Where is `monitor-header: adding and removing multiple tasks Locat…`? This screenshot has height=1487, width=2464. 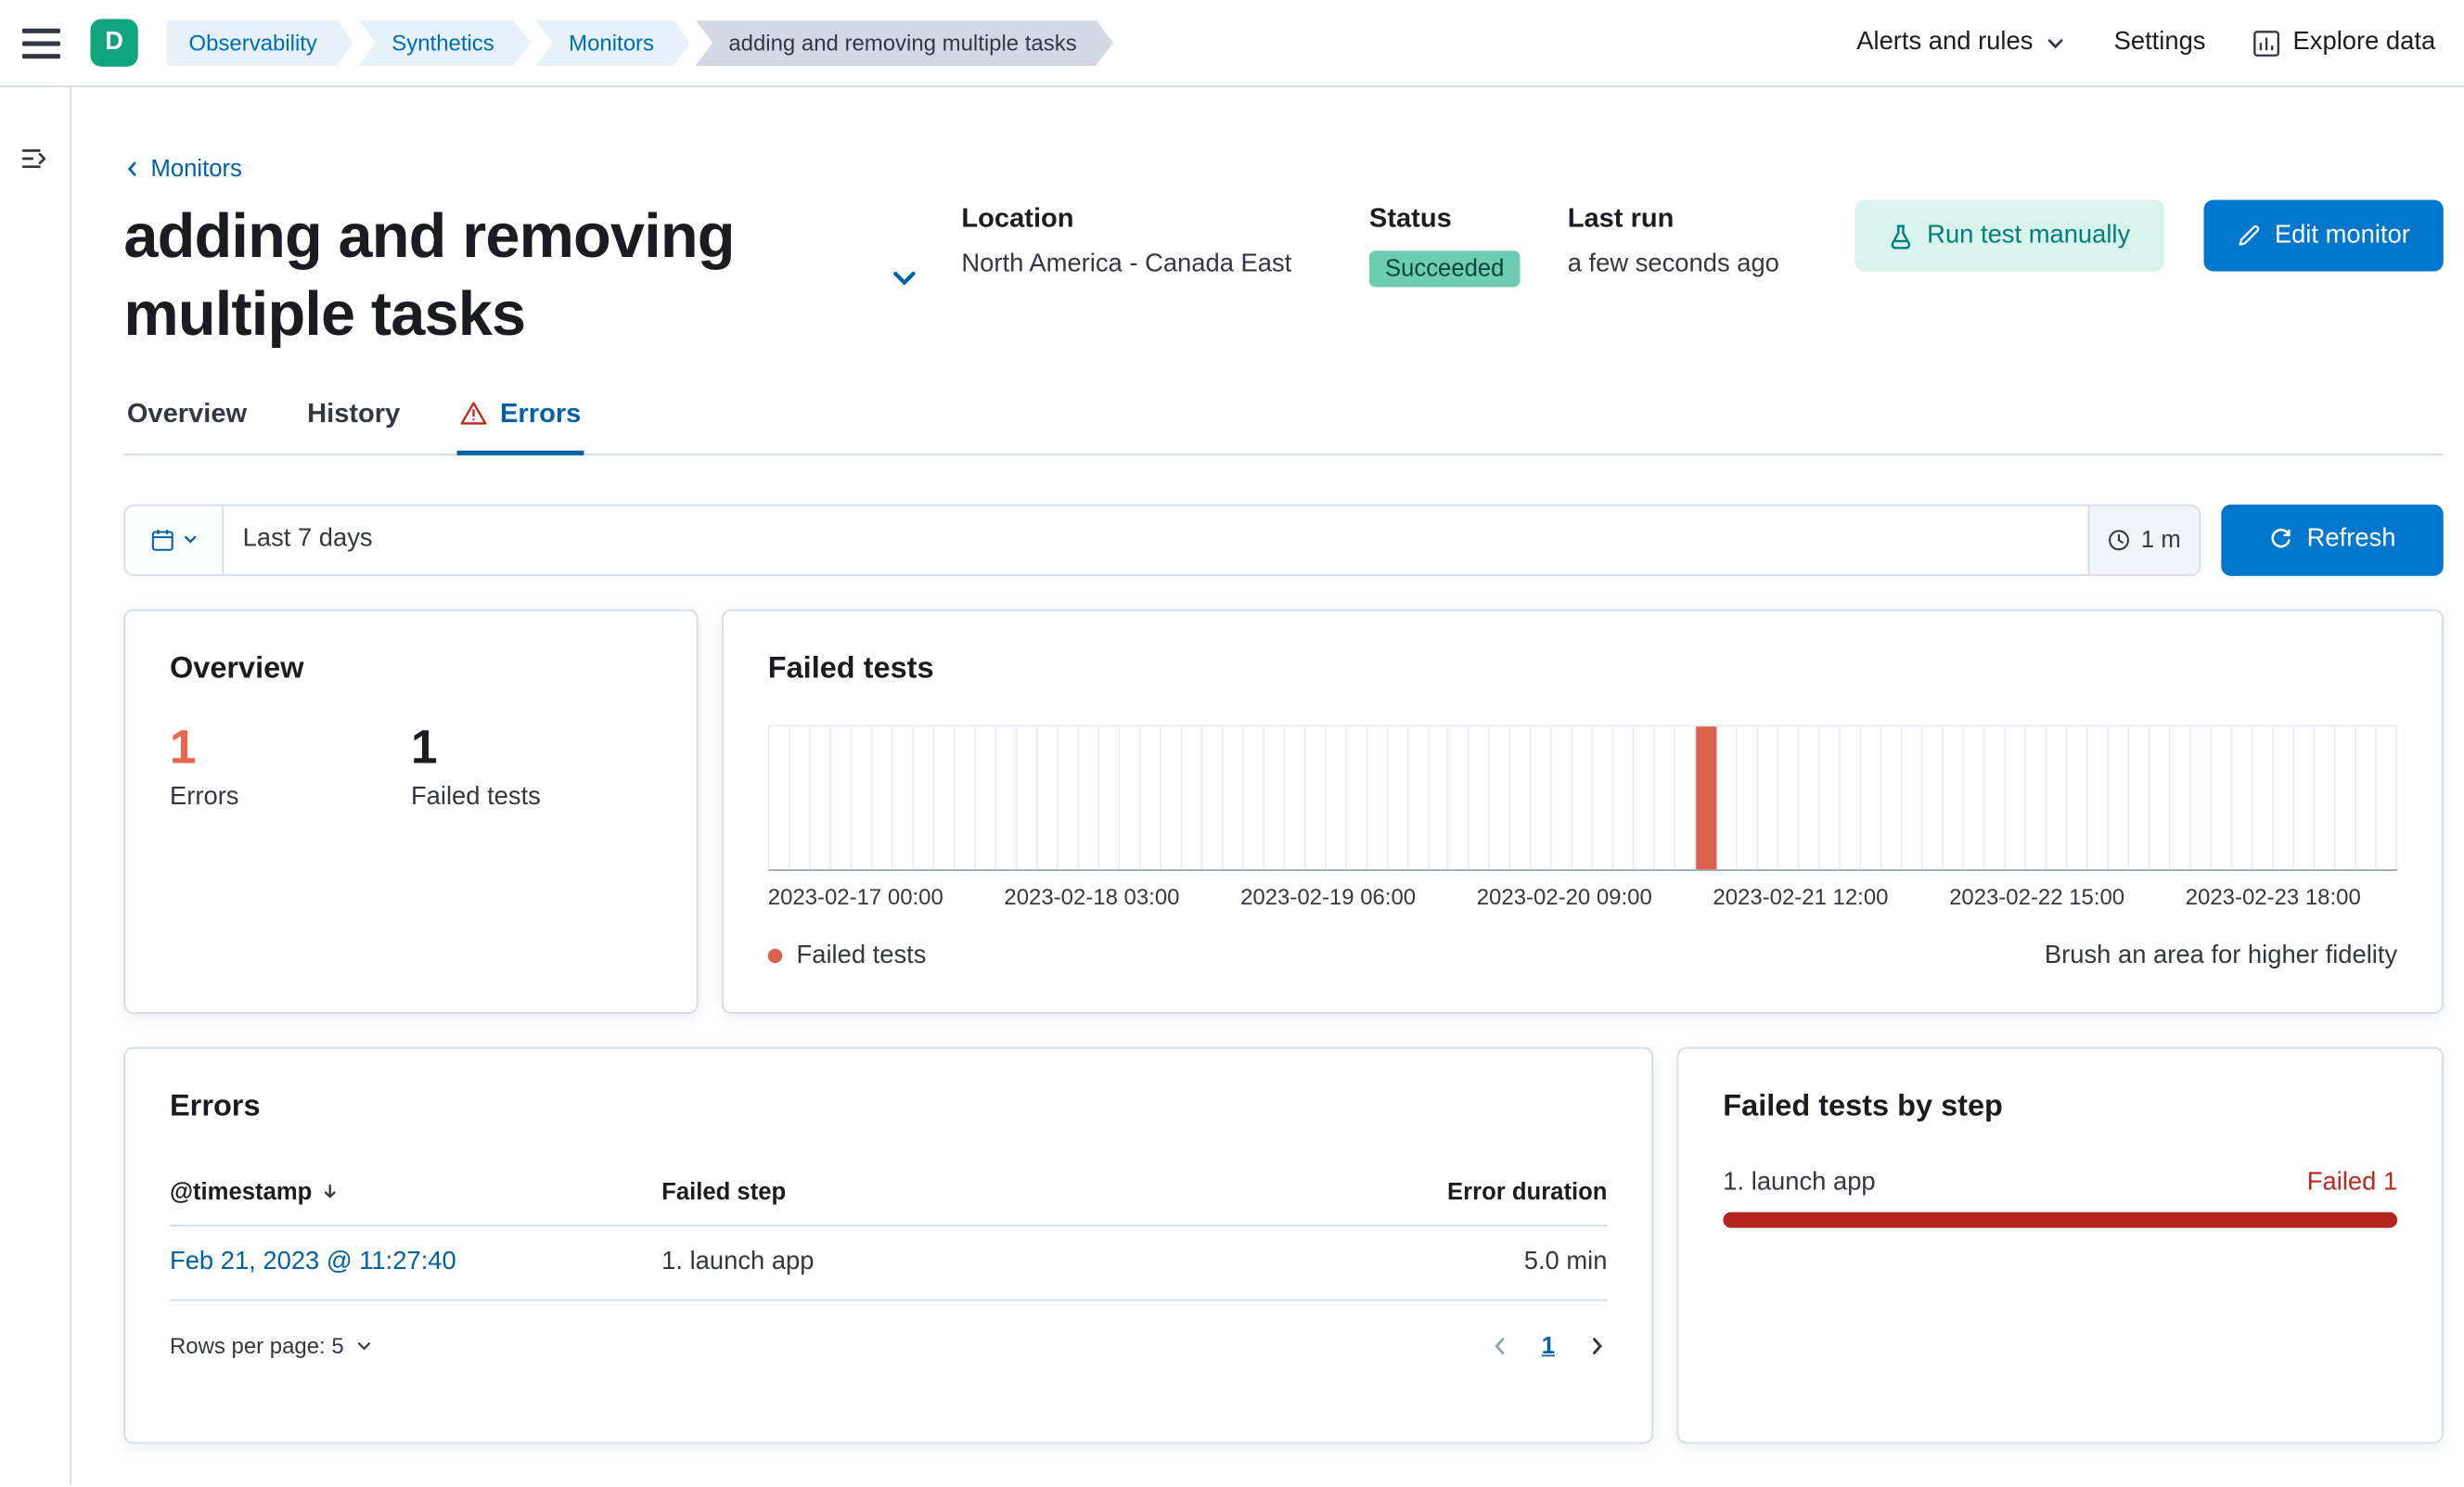 monitor-header: adding and removing multiple tasks Locat… is located at coordinates (1283, 276).